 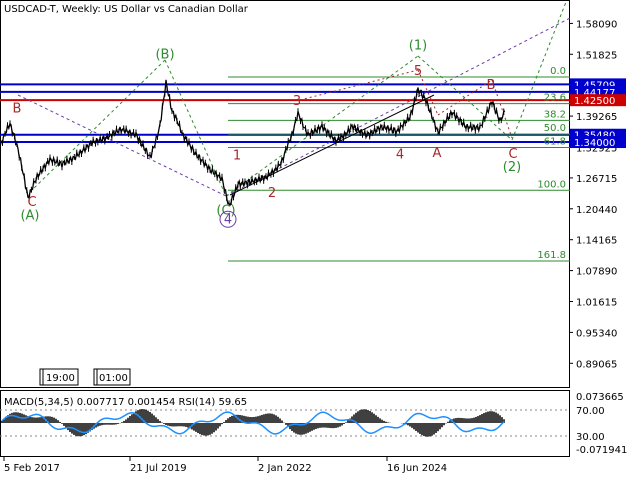 I want to click on time-box-2: 01:00, so click(x=112, y=377).